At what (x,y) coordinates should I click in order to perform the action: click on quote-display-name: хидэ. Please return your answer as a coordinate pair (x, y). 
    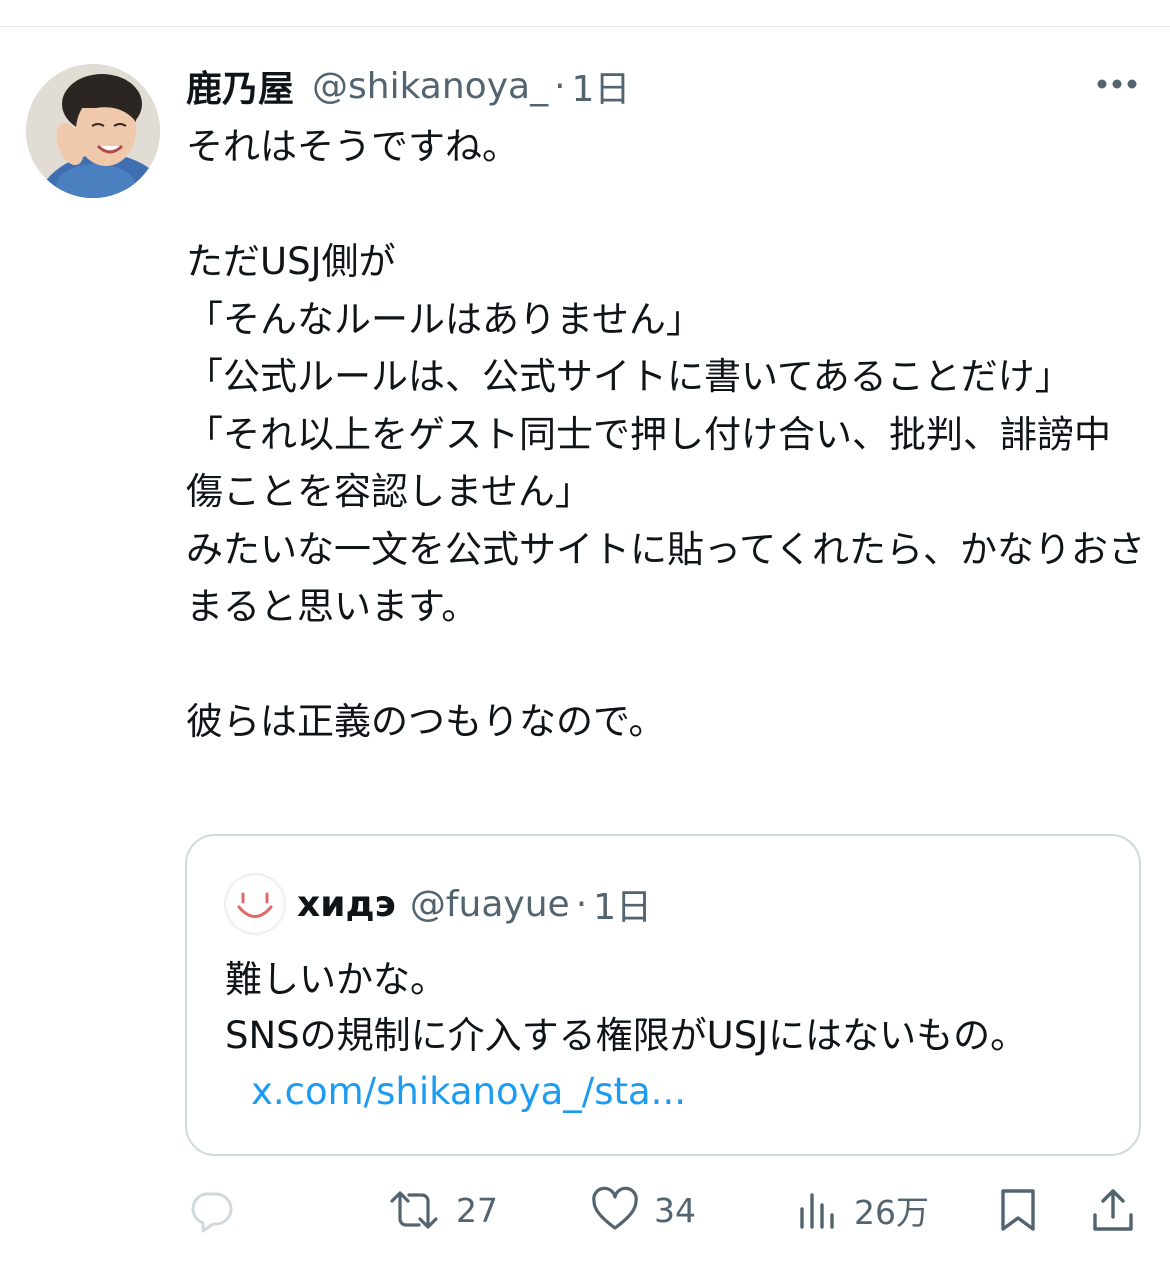
    Looking at the image, I should click on (346, 904).